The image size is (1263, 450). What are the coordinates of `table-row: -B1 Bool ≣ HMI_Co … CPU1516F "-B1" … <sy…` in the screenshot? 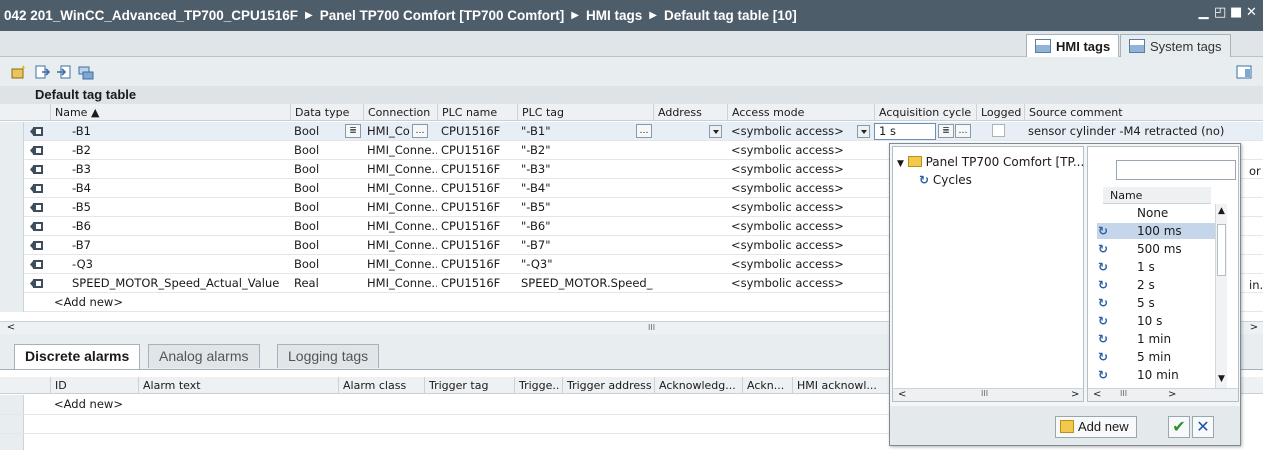 It's located at (631, 131).